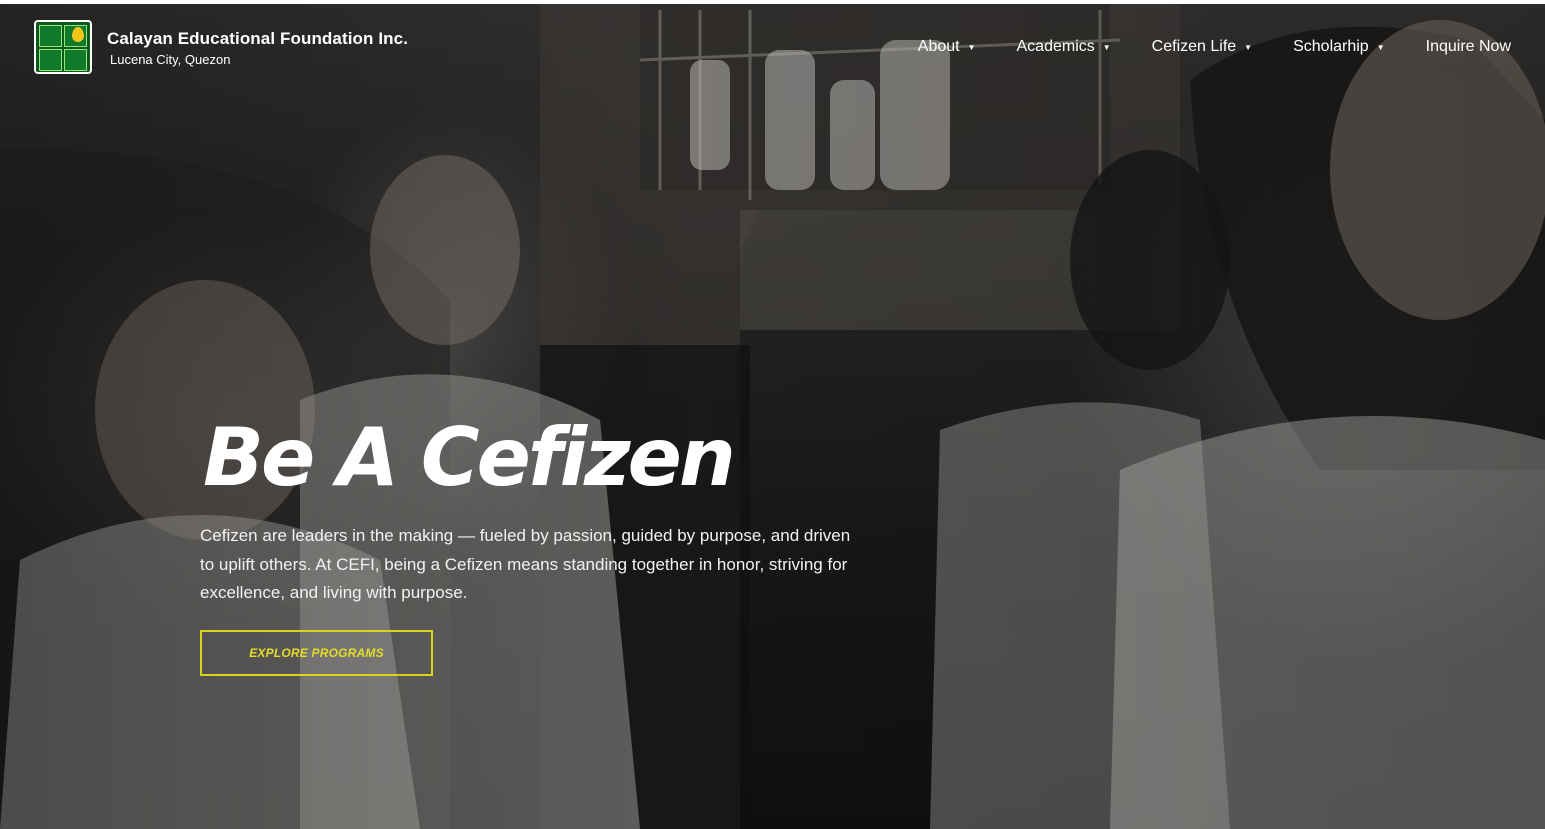 The width and height of the screenshot is (1545, 829). Describe the element at coordinates (1331, 46) in the screenshot. I see `nav-item-label: Scholarhip` at that location.